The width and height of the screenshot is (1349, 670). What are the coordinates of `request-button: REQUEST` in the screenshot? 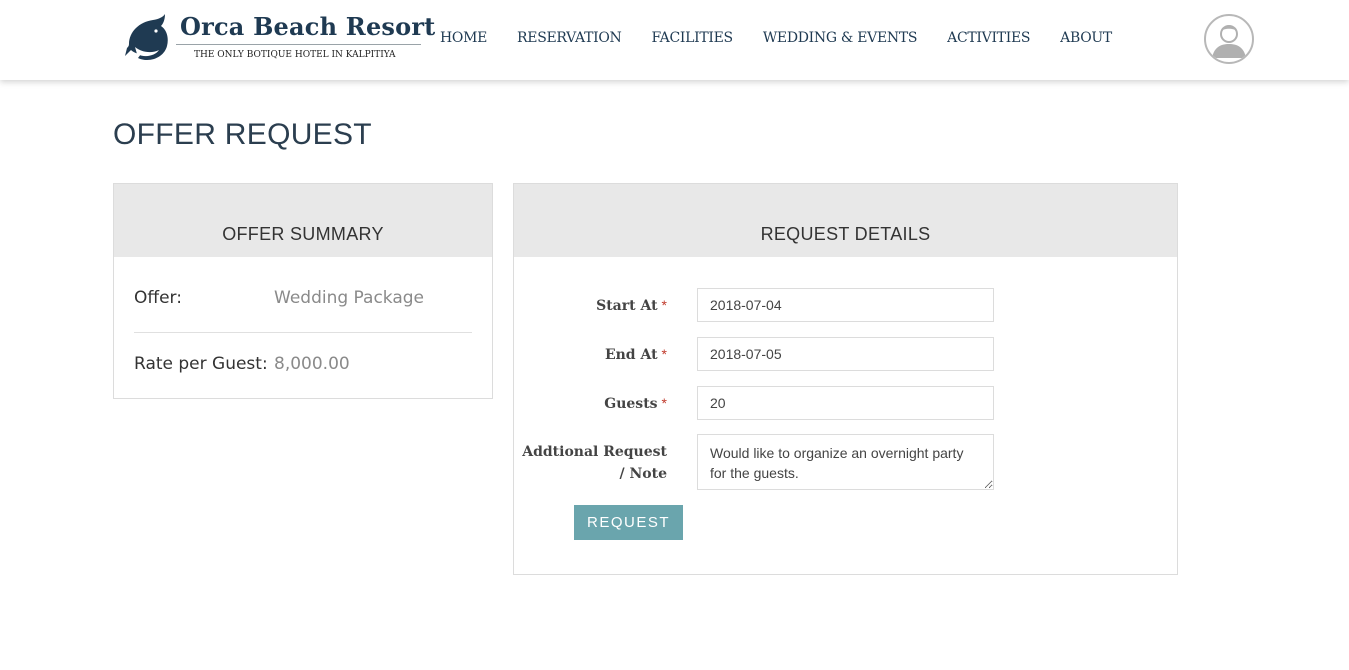 It's located at (628, 522).